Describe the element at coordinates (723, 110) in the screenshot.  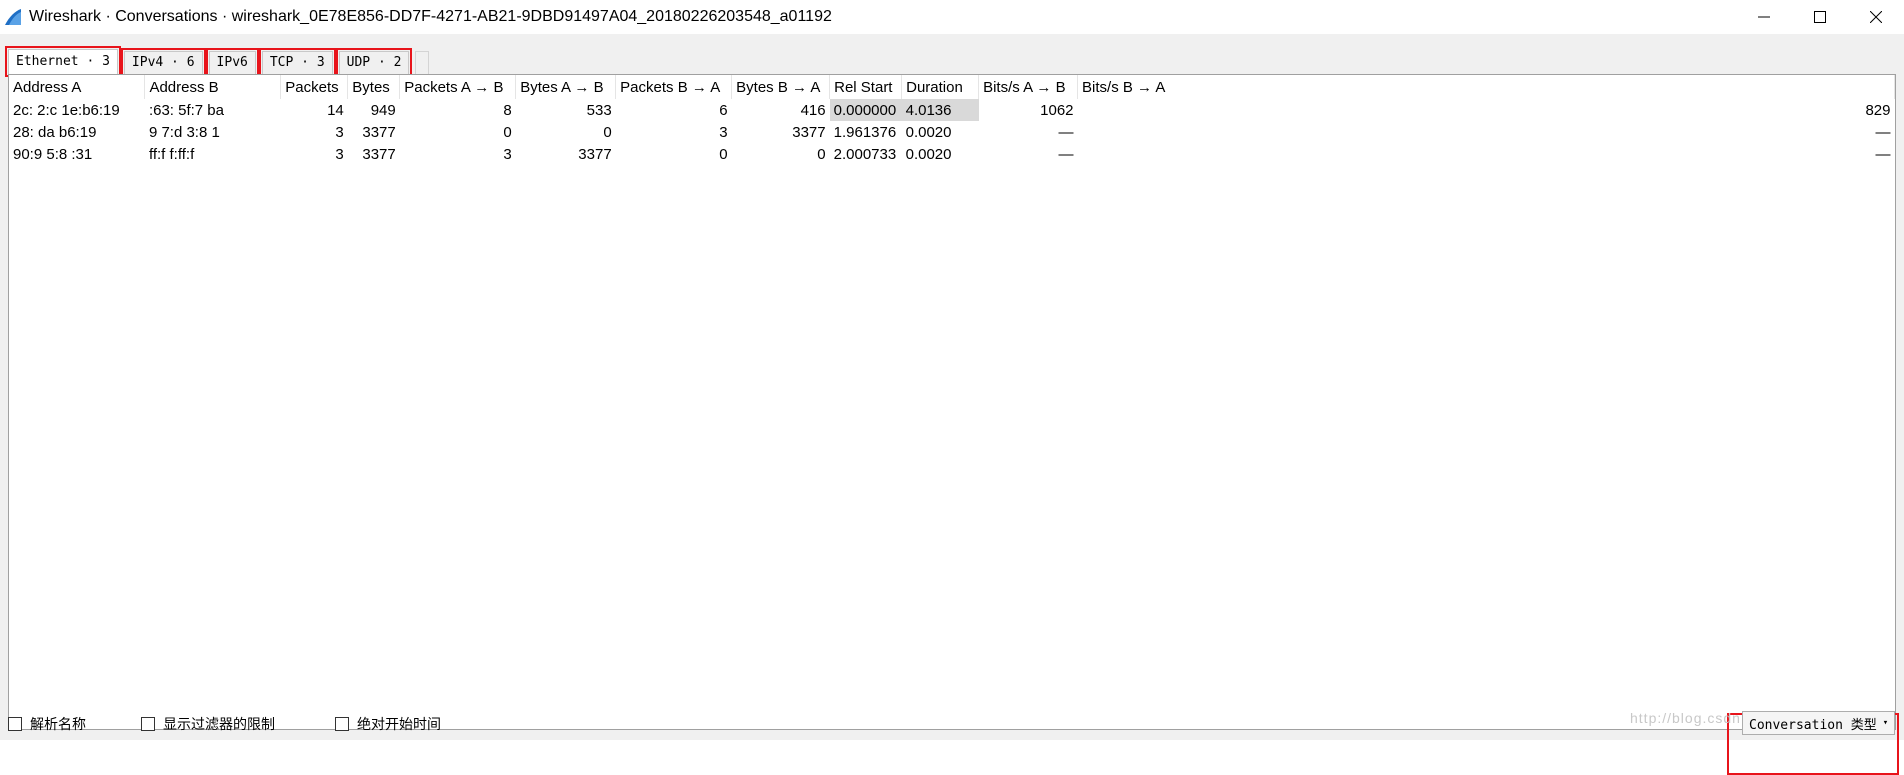
I see `table-cell: 6` at that location.